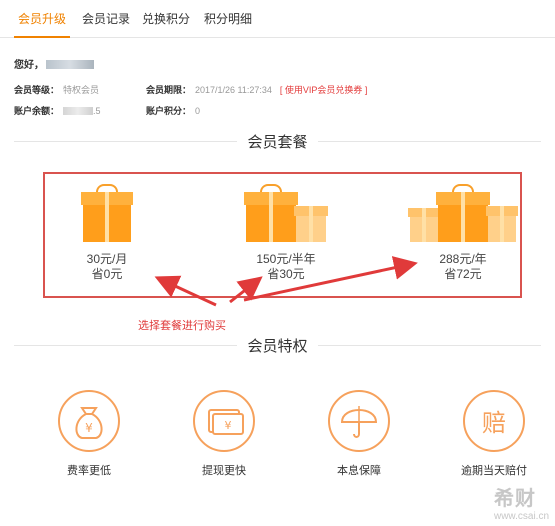  I want to click on money-bag-icon: ¥, so click(89, 421).